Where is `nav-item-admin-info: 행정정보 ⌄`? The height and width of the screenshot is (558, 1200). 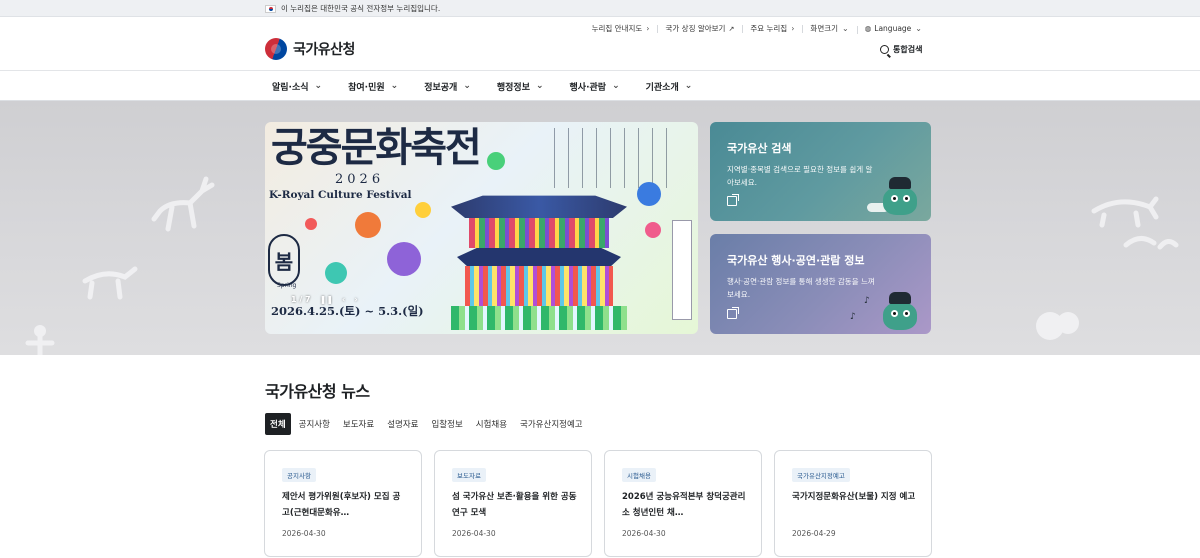
nav-item-admin-info: 행정정보 ⌄ is located at coordinates (520, 86).